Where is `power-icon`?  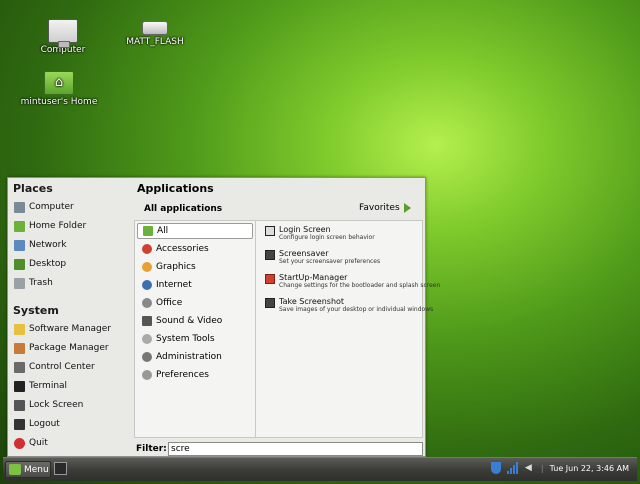
power-icon is located at coordinates (19, 443).